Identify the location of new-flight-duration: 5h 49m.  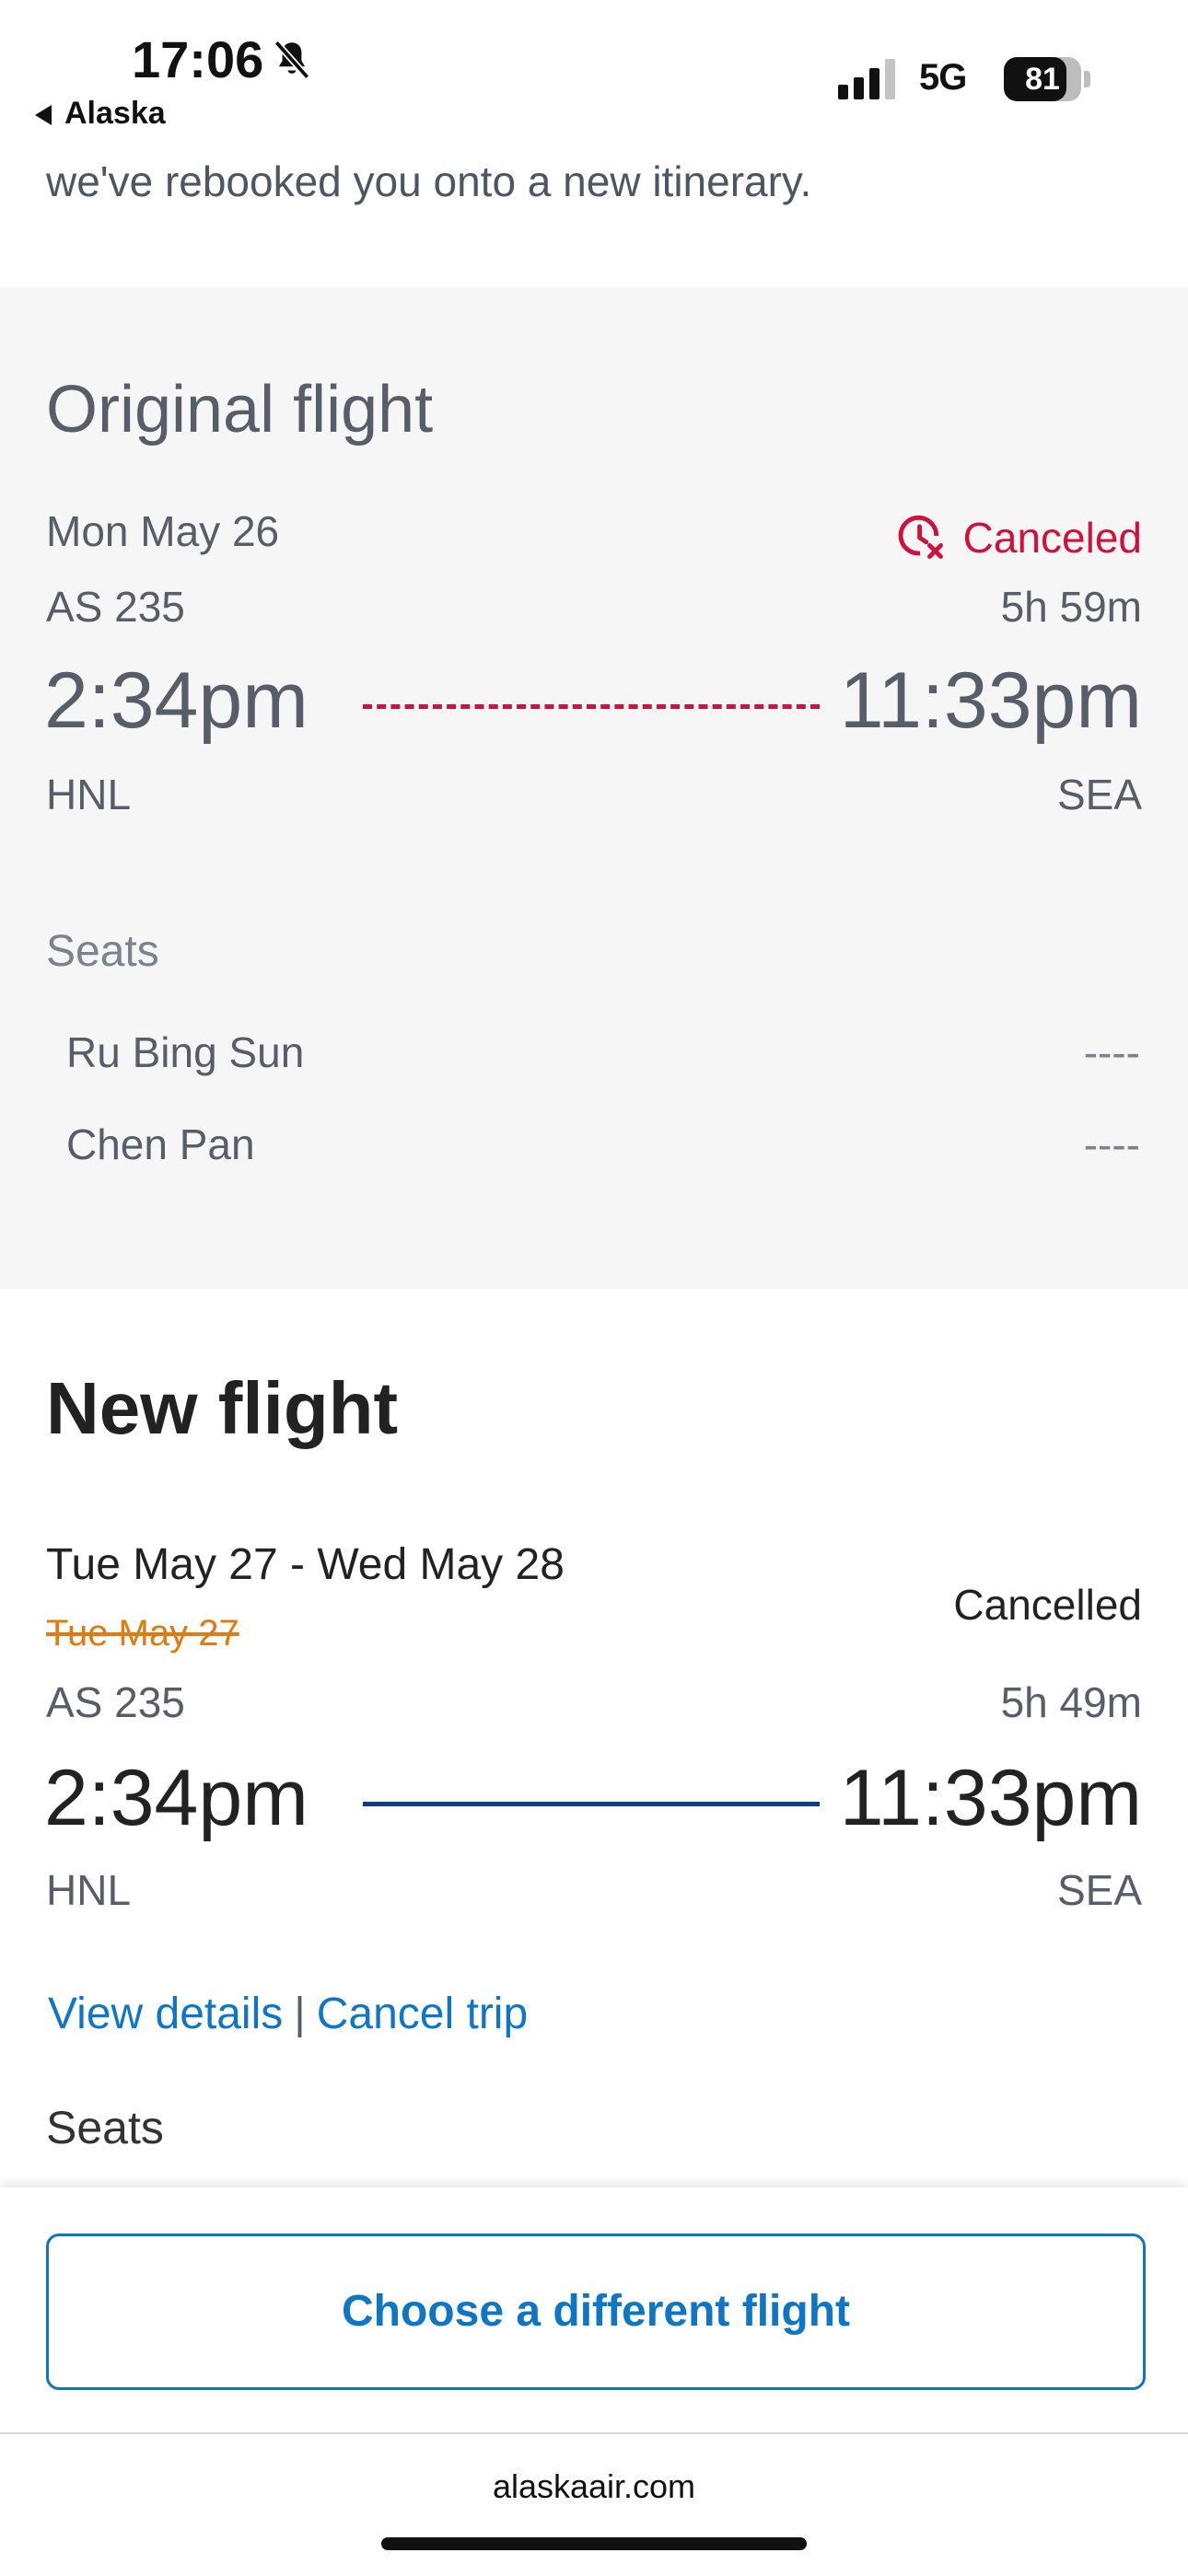
(1071, 1702).